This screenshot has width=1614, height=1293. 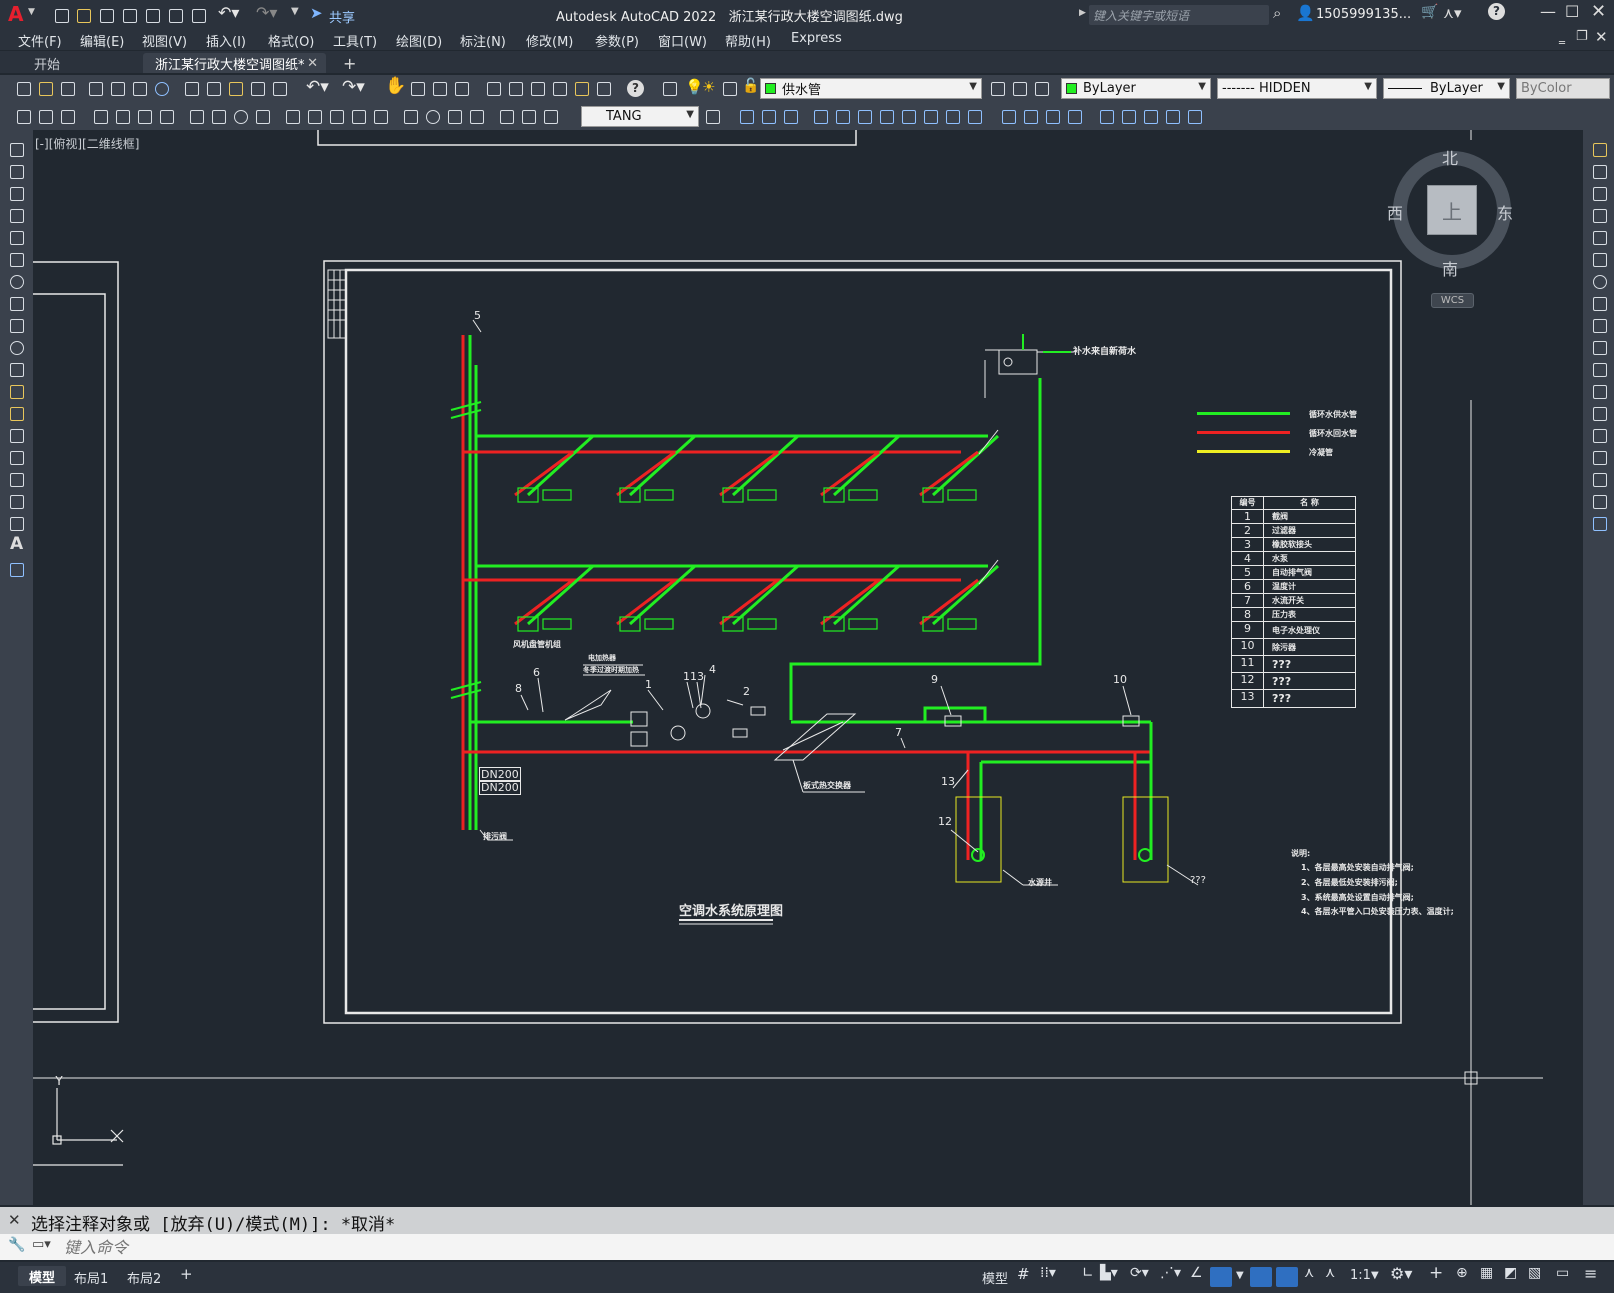 I want to click on dim-update-icon, so click(x=550, y=116).